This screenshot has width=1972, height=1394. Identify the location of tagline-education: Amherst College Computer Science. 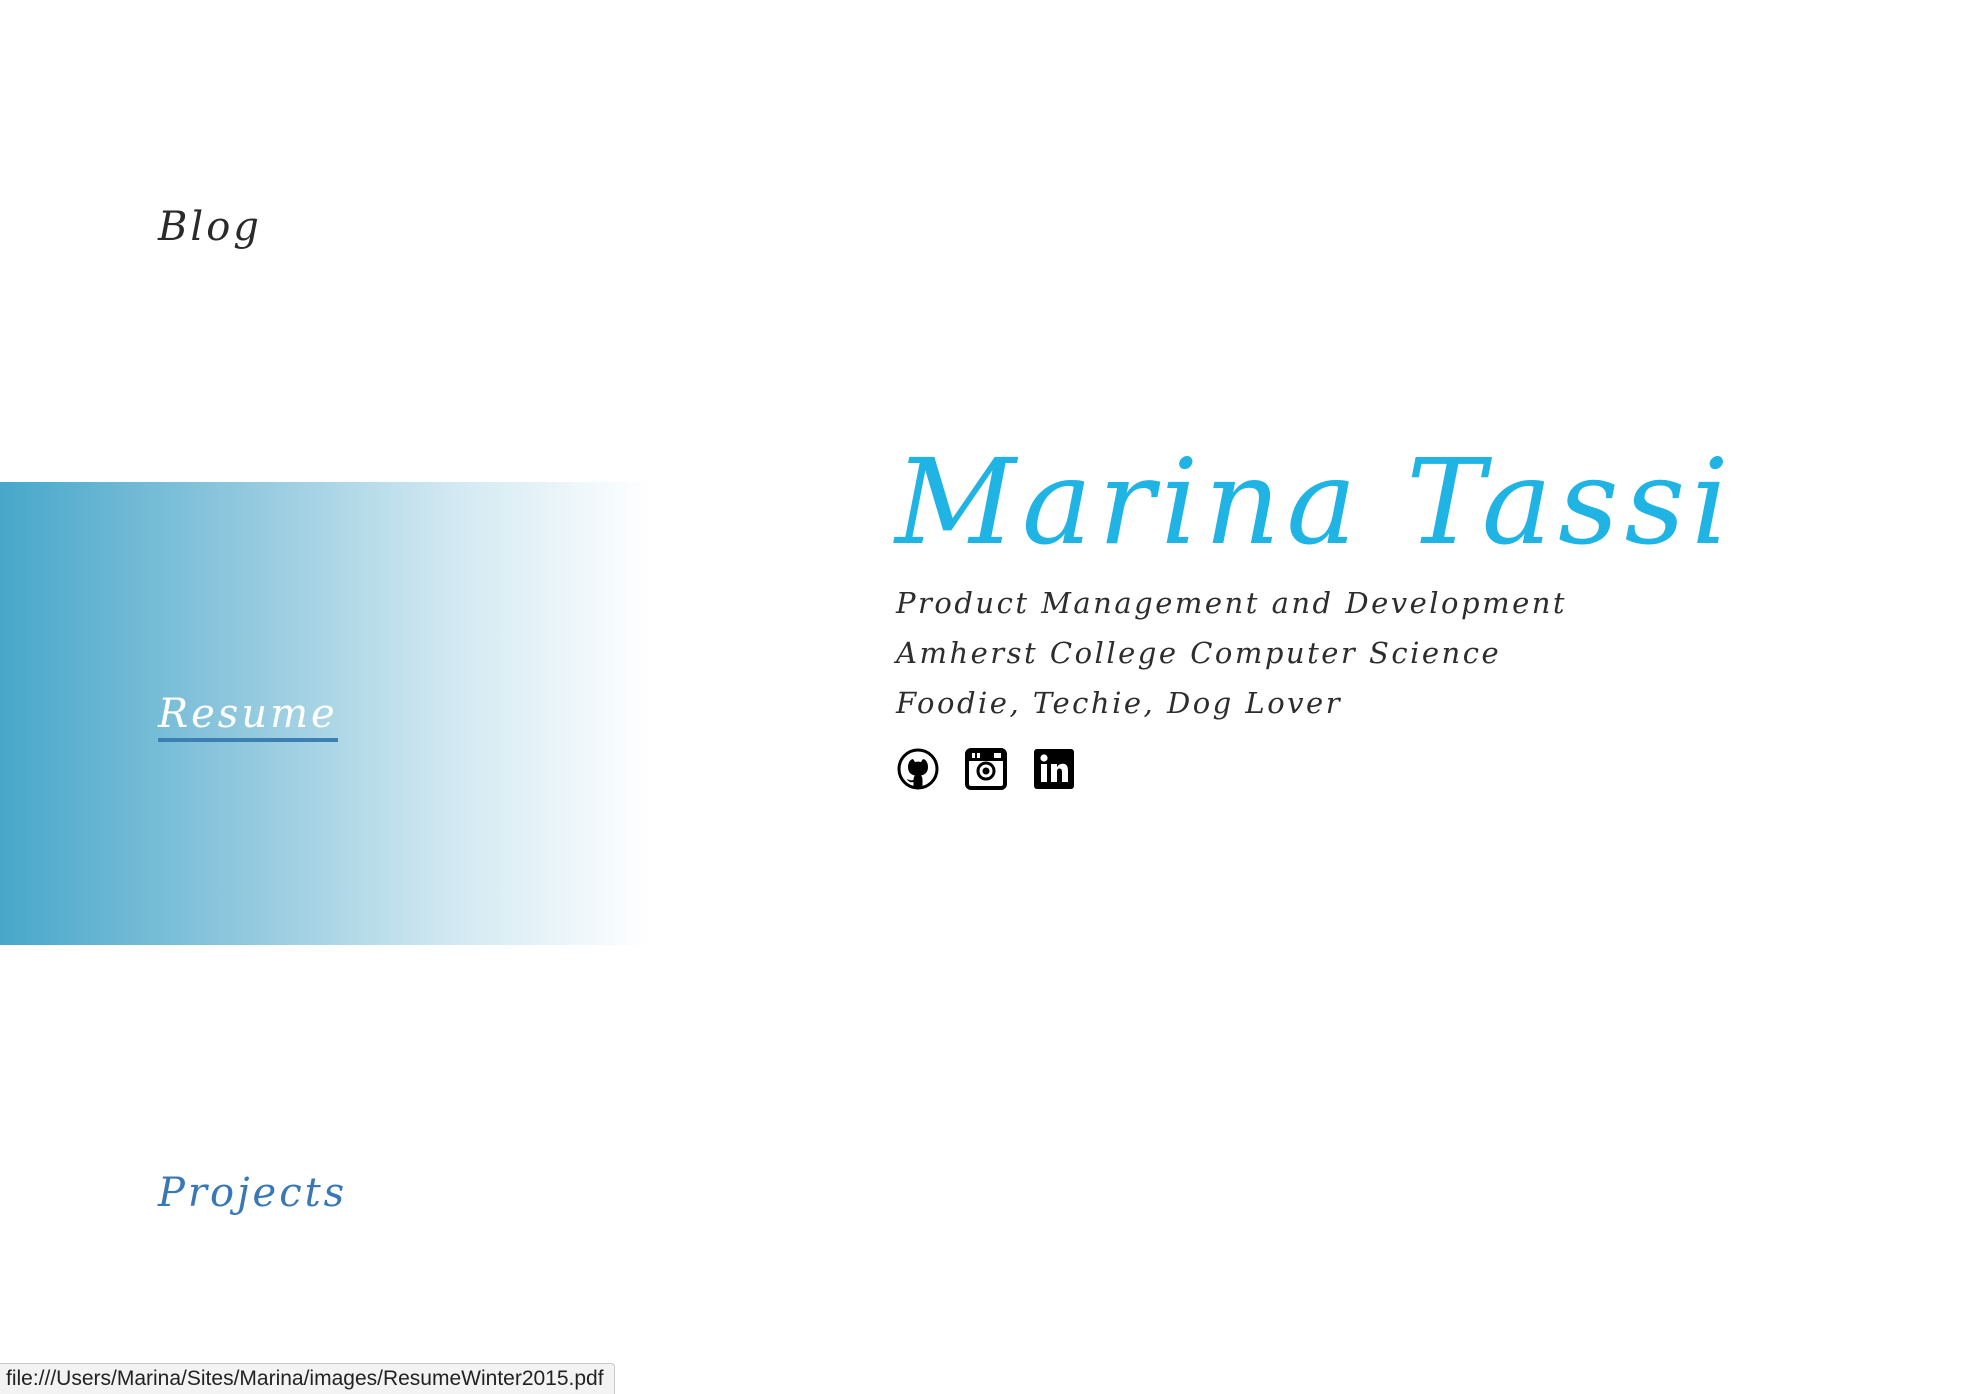
(1199, 653).